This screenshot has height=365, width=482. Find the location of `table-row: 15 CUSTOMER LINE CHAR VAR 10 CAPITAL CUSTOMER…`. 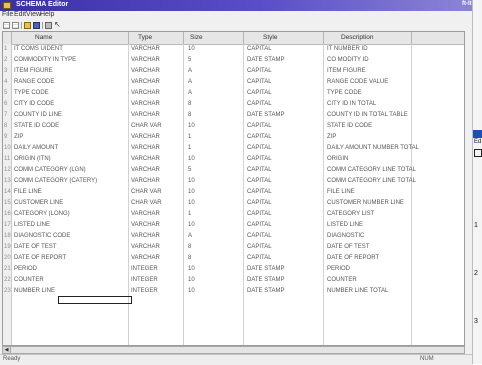

table-row: 15 CUSTOMER LINE CHAR VAR 10 CAPITAL CUSTOMER… is located at coordinates (233, 203).